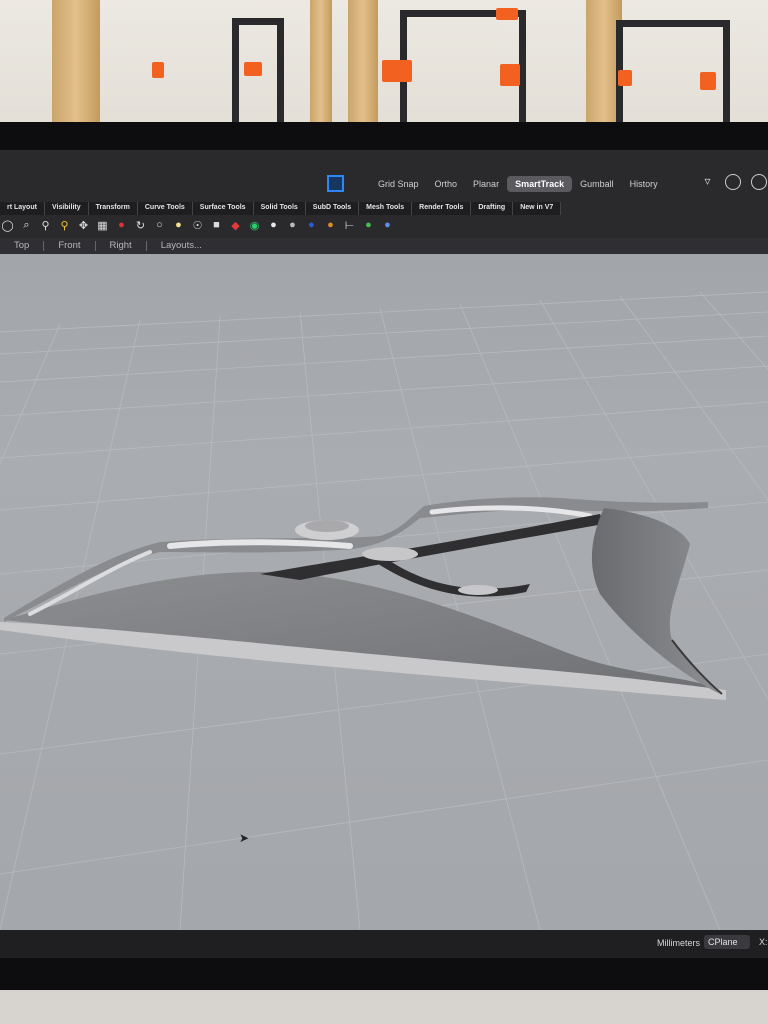 The image size is (768, 1024). Describe the element at coordinates (292, 225) in the screenshot. I see `render-sphere-icon: ●` at that location.